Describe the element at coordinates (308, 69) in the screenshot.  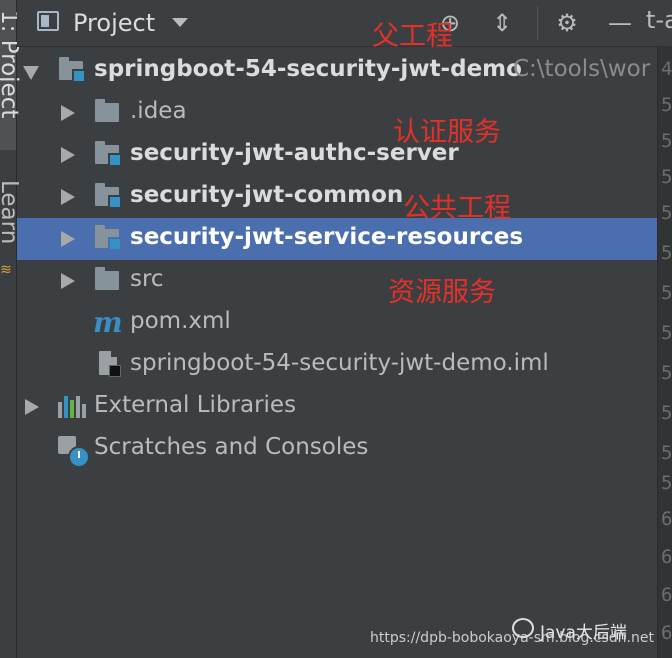
I see `tree-root-label: springboot-54-security-jwt-demo` at that location.